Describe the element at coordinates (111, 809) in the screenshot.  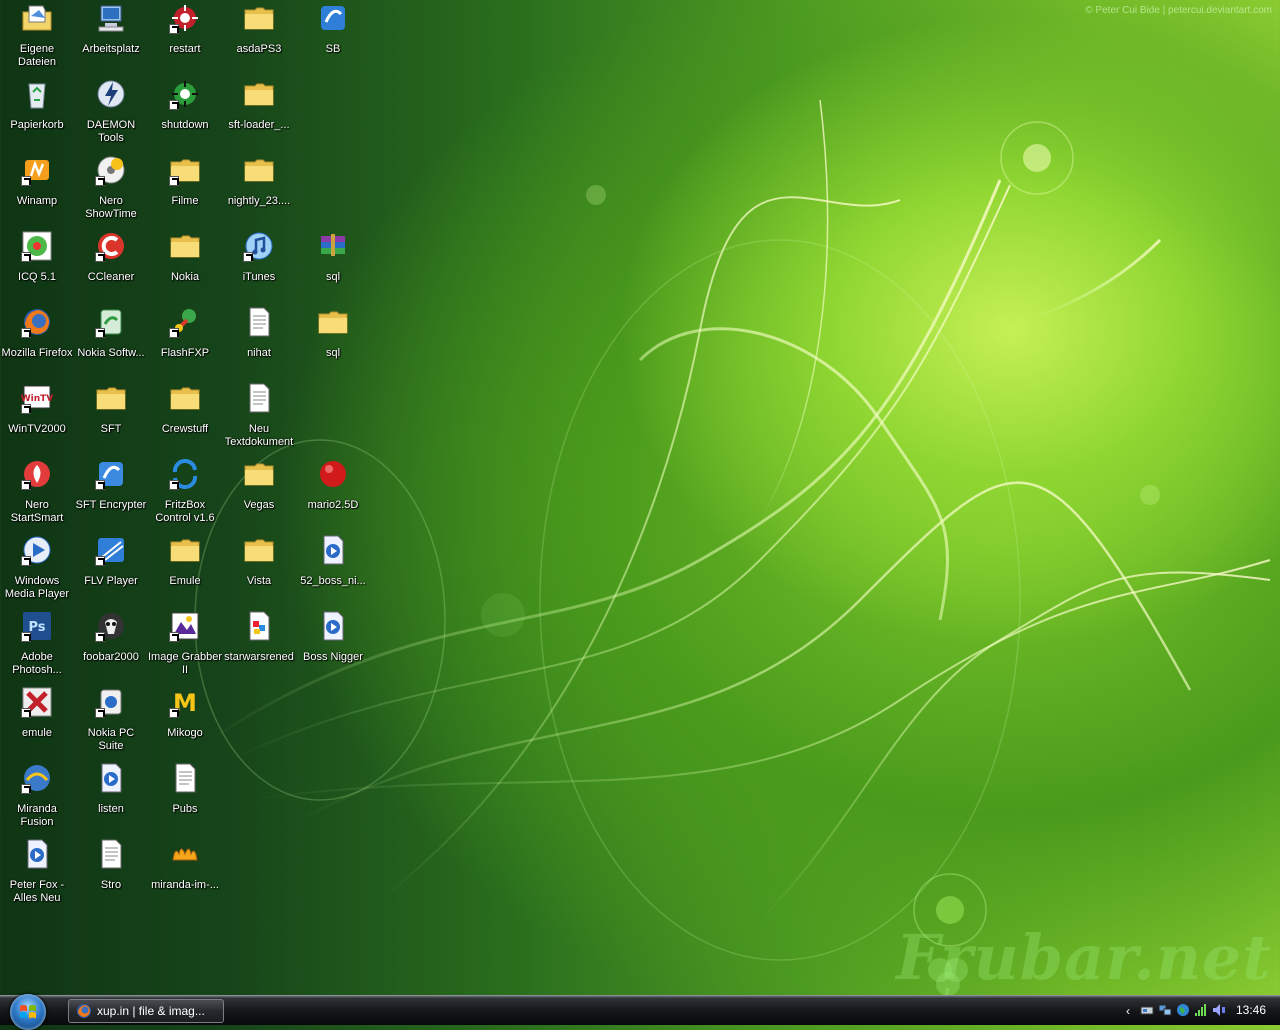
I see `desktop-icon-label: listen` at that location.